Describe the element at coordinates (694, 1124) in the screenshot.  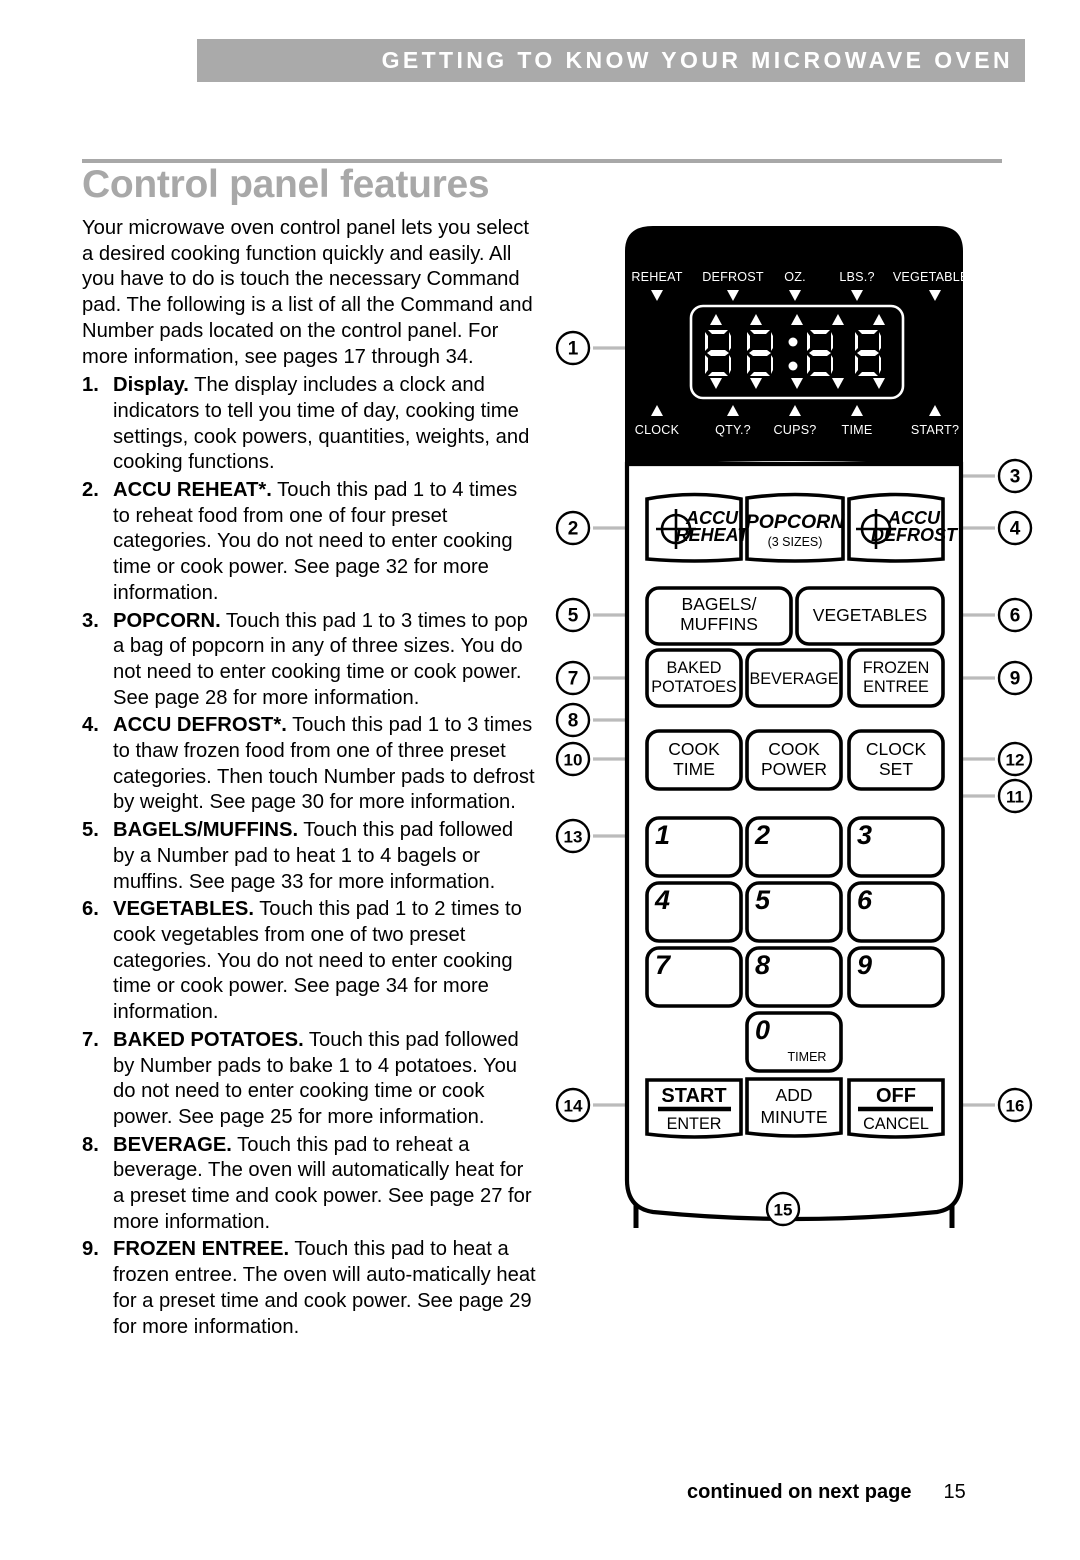
I see `enter-label: ENTER` at that location.